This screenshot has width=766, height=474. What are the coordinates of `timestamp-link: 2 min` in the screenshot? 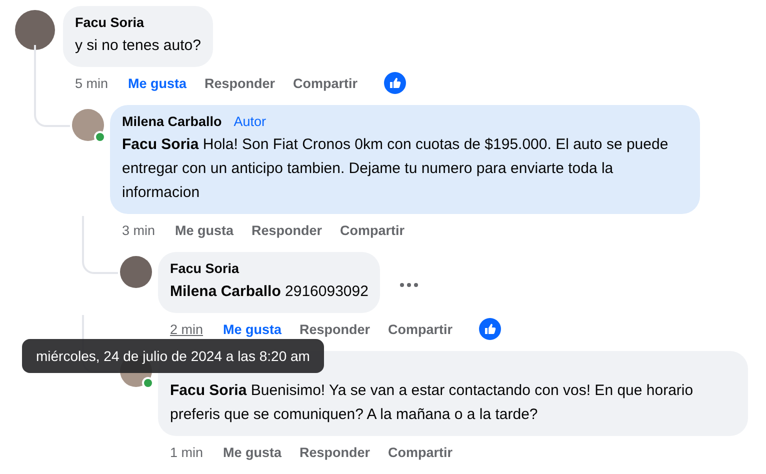 It's located at (187, 329).